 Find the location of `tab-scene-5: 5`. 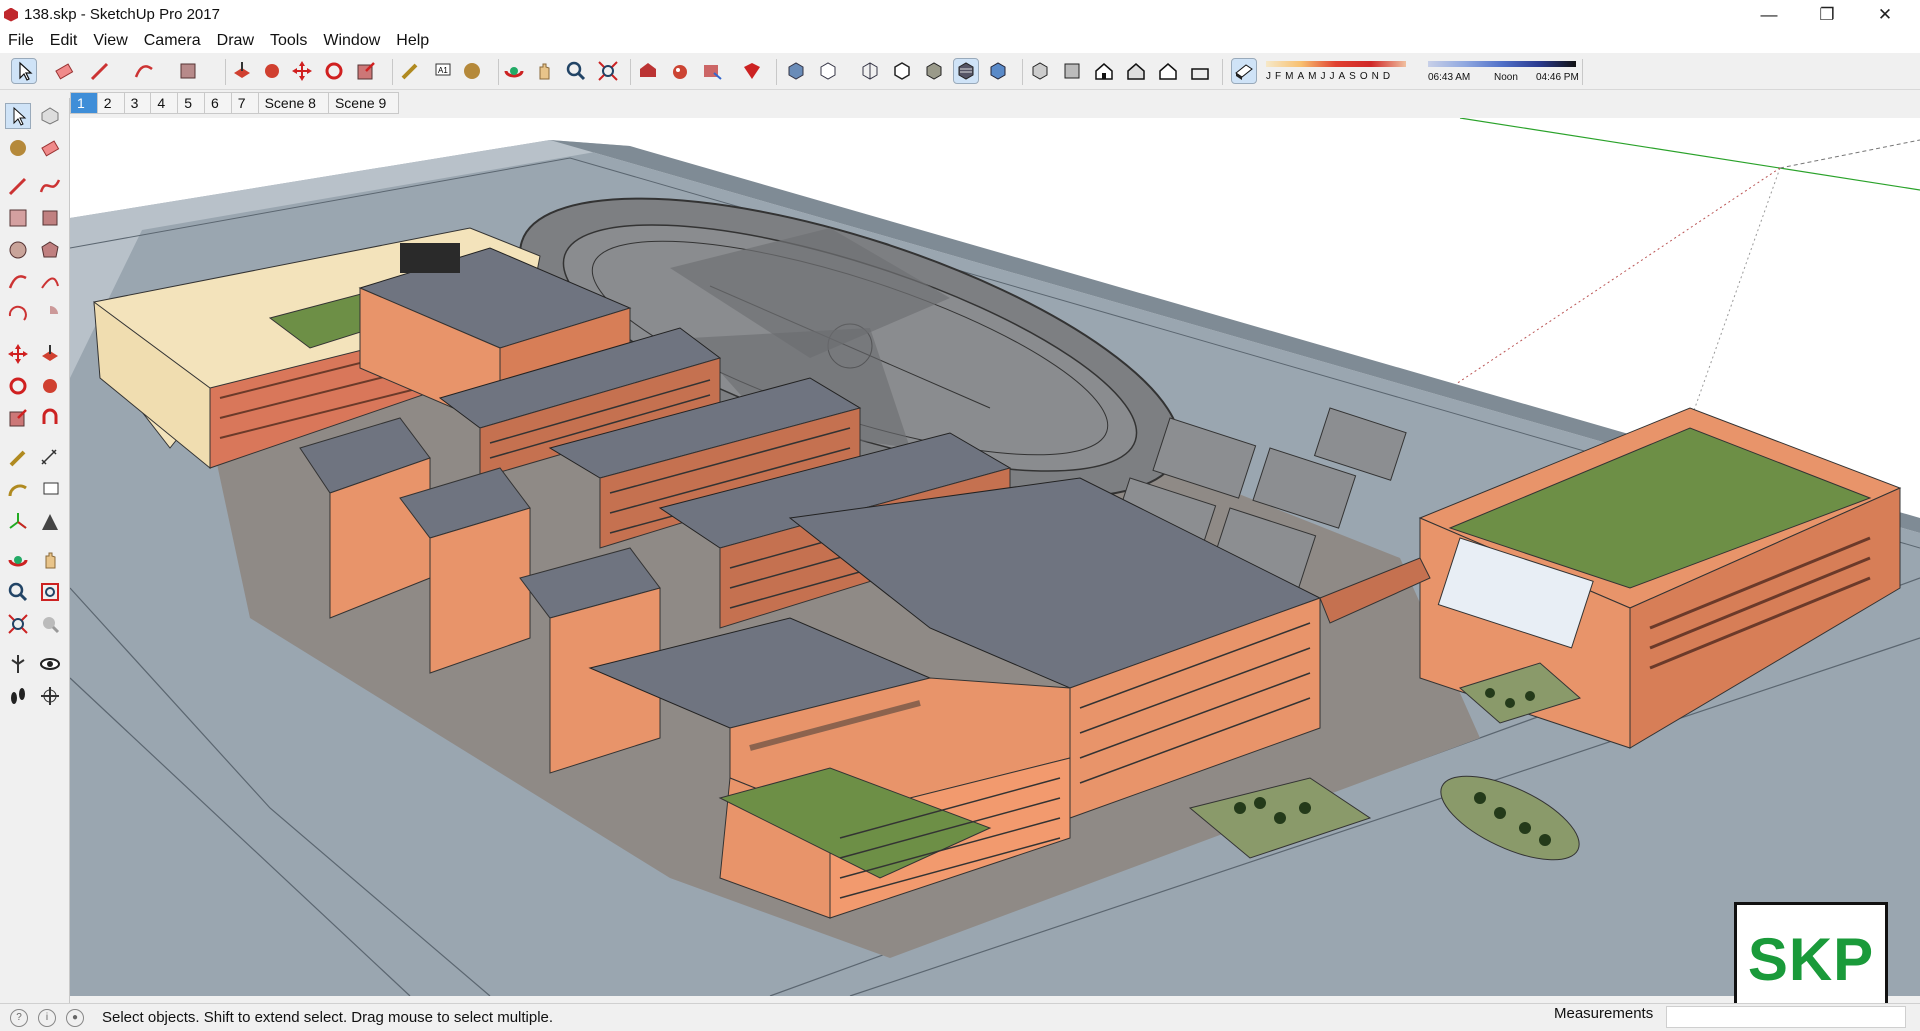

tab-scene-5: 5 is located at coordinates (191, 103).